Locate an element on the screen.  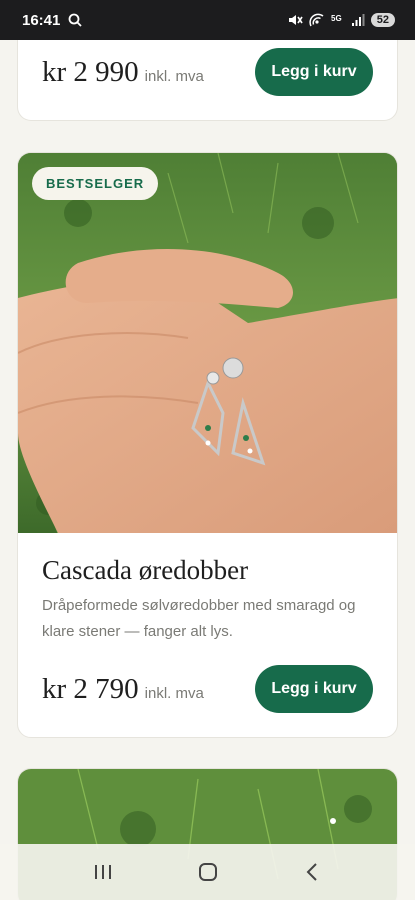
search-icon is located at coordinates (75, 20).